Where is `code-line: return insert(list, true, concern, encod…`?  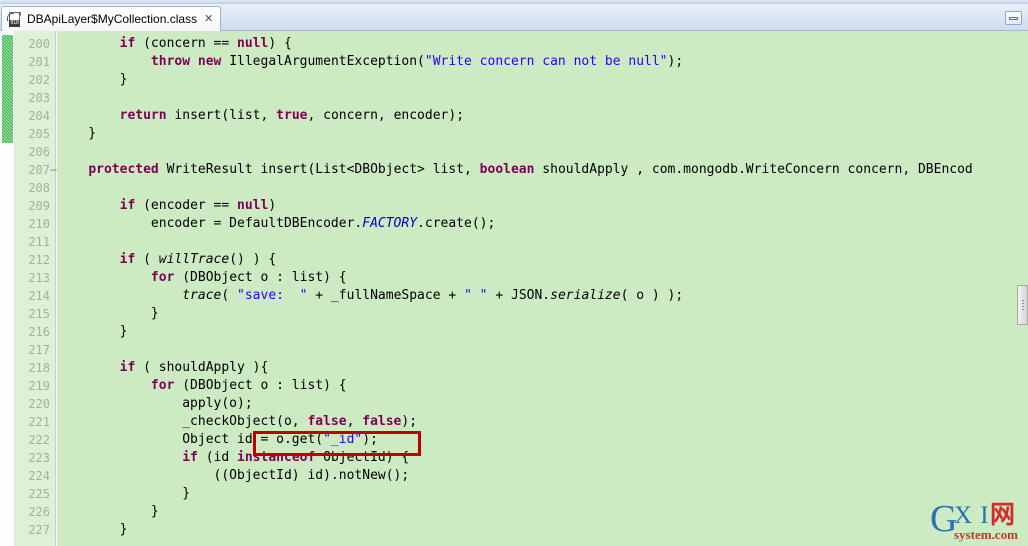
code-line: return insert(list, true, concern, encod… is located at coordinates (292, 115).